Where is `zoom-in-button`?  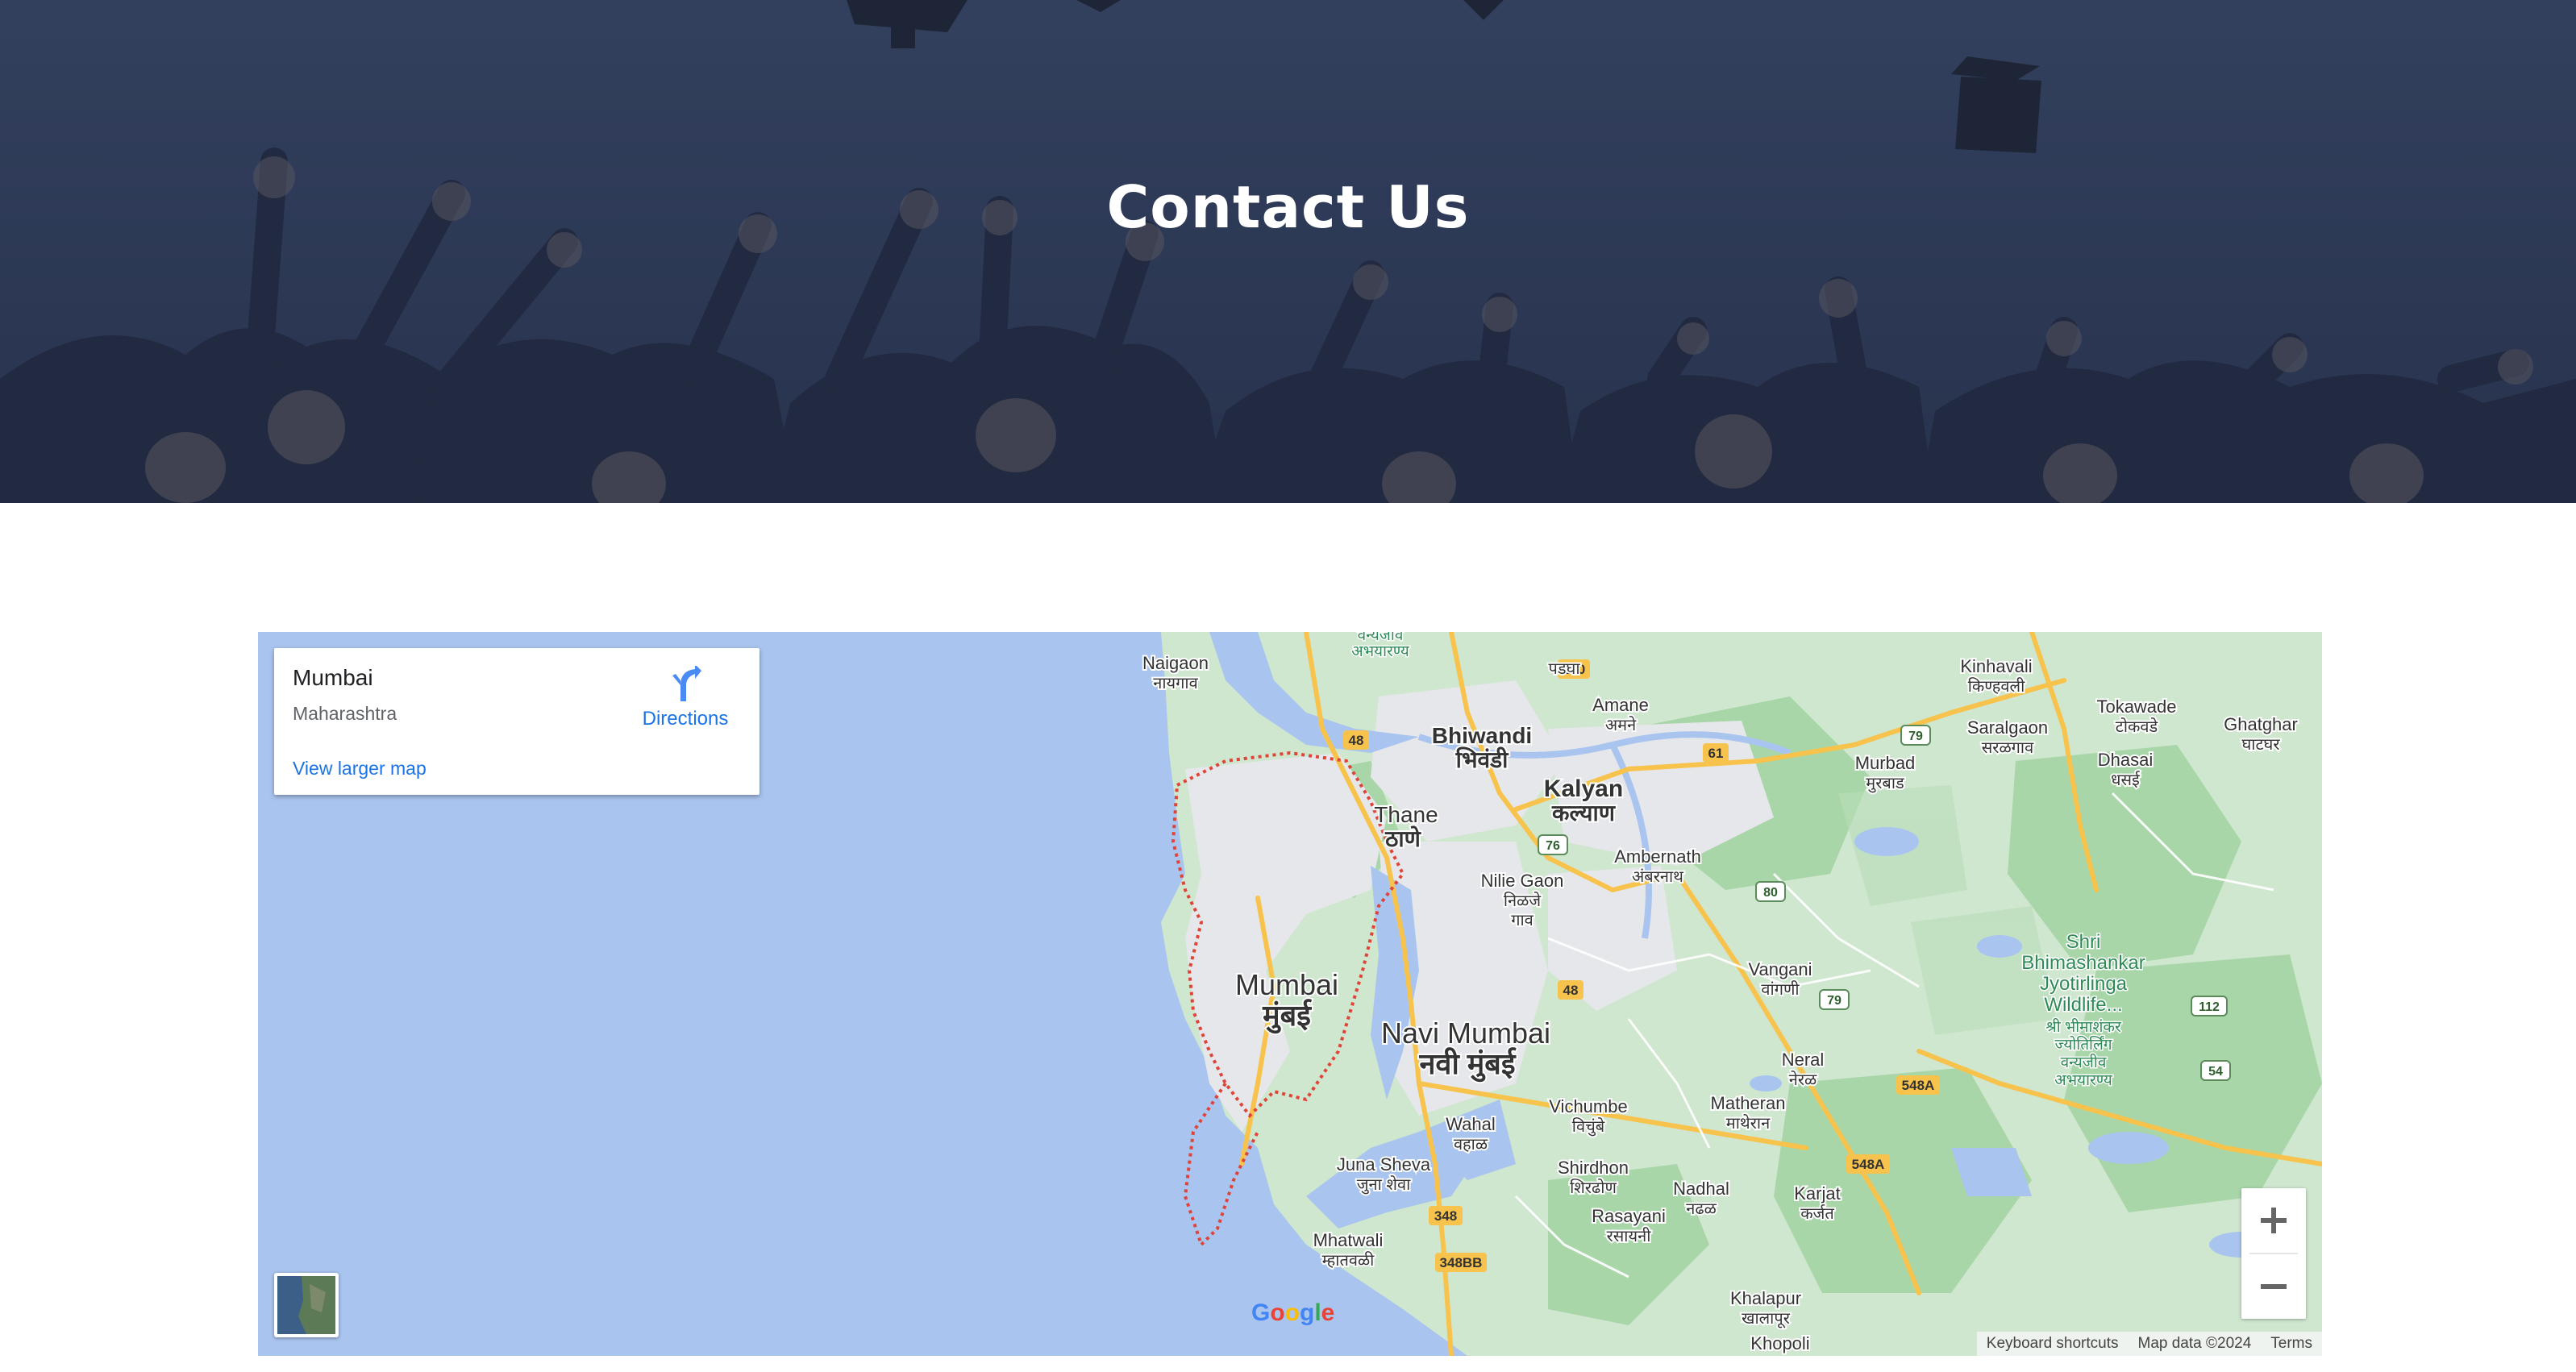 zoom-in-button is located at coordinates (2274, 1220).